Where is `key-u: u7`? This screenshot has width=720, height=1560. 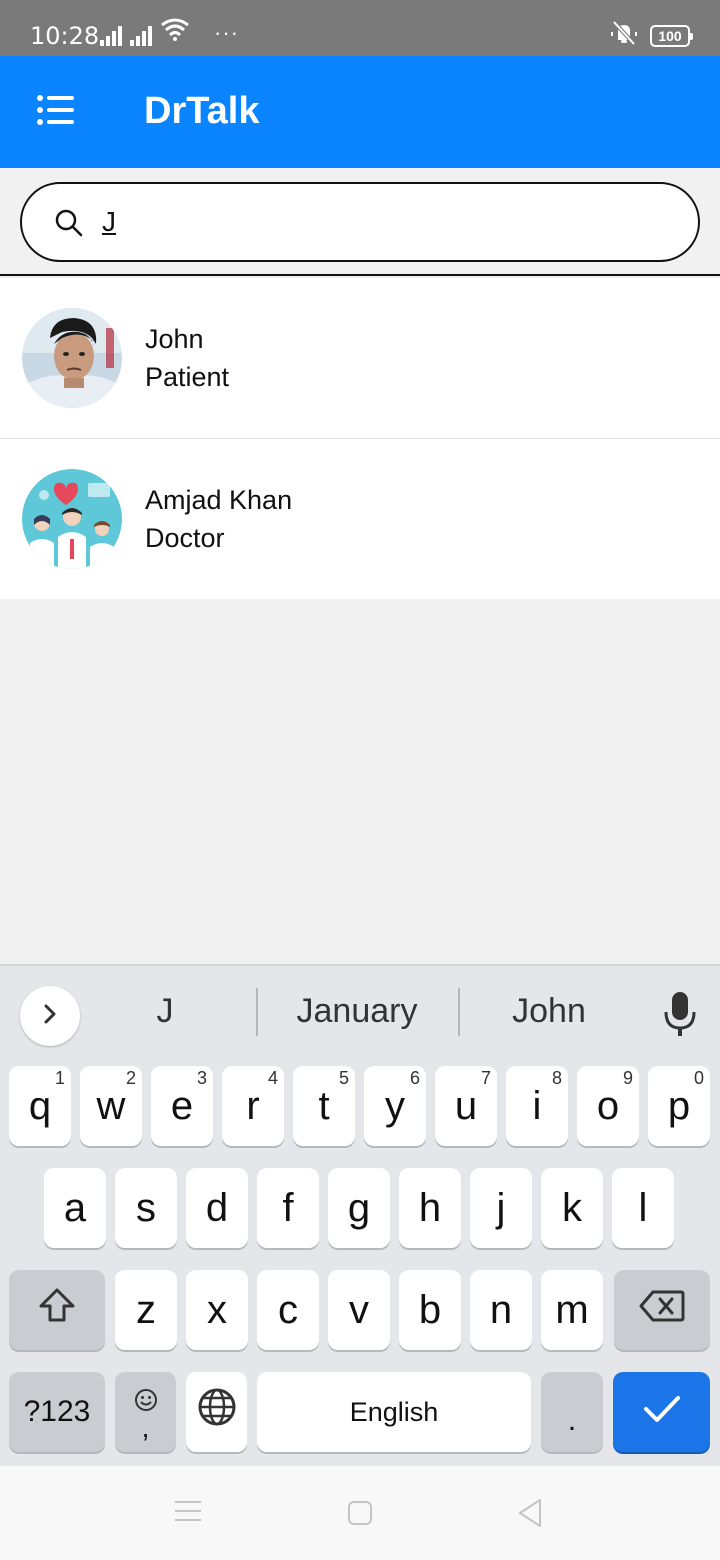
key-u: u7 is located at coordinates (466, 1106).